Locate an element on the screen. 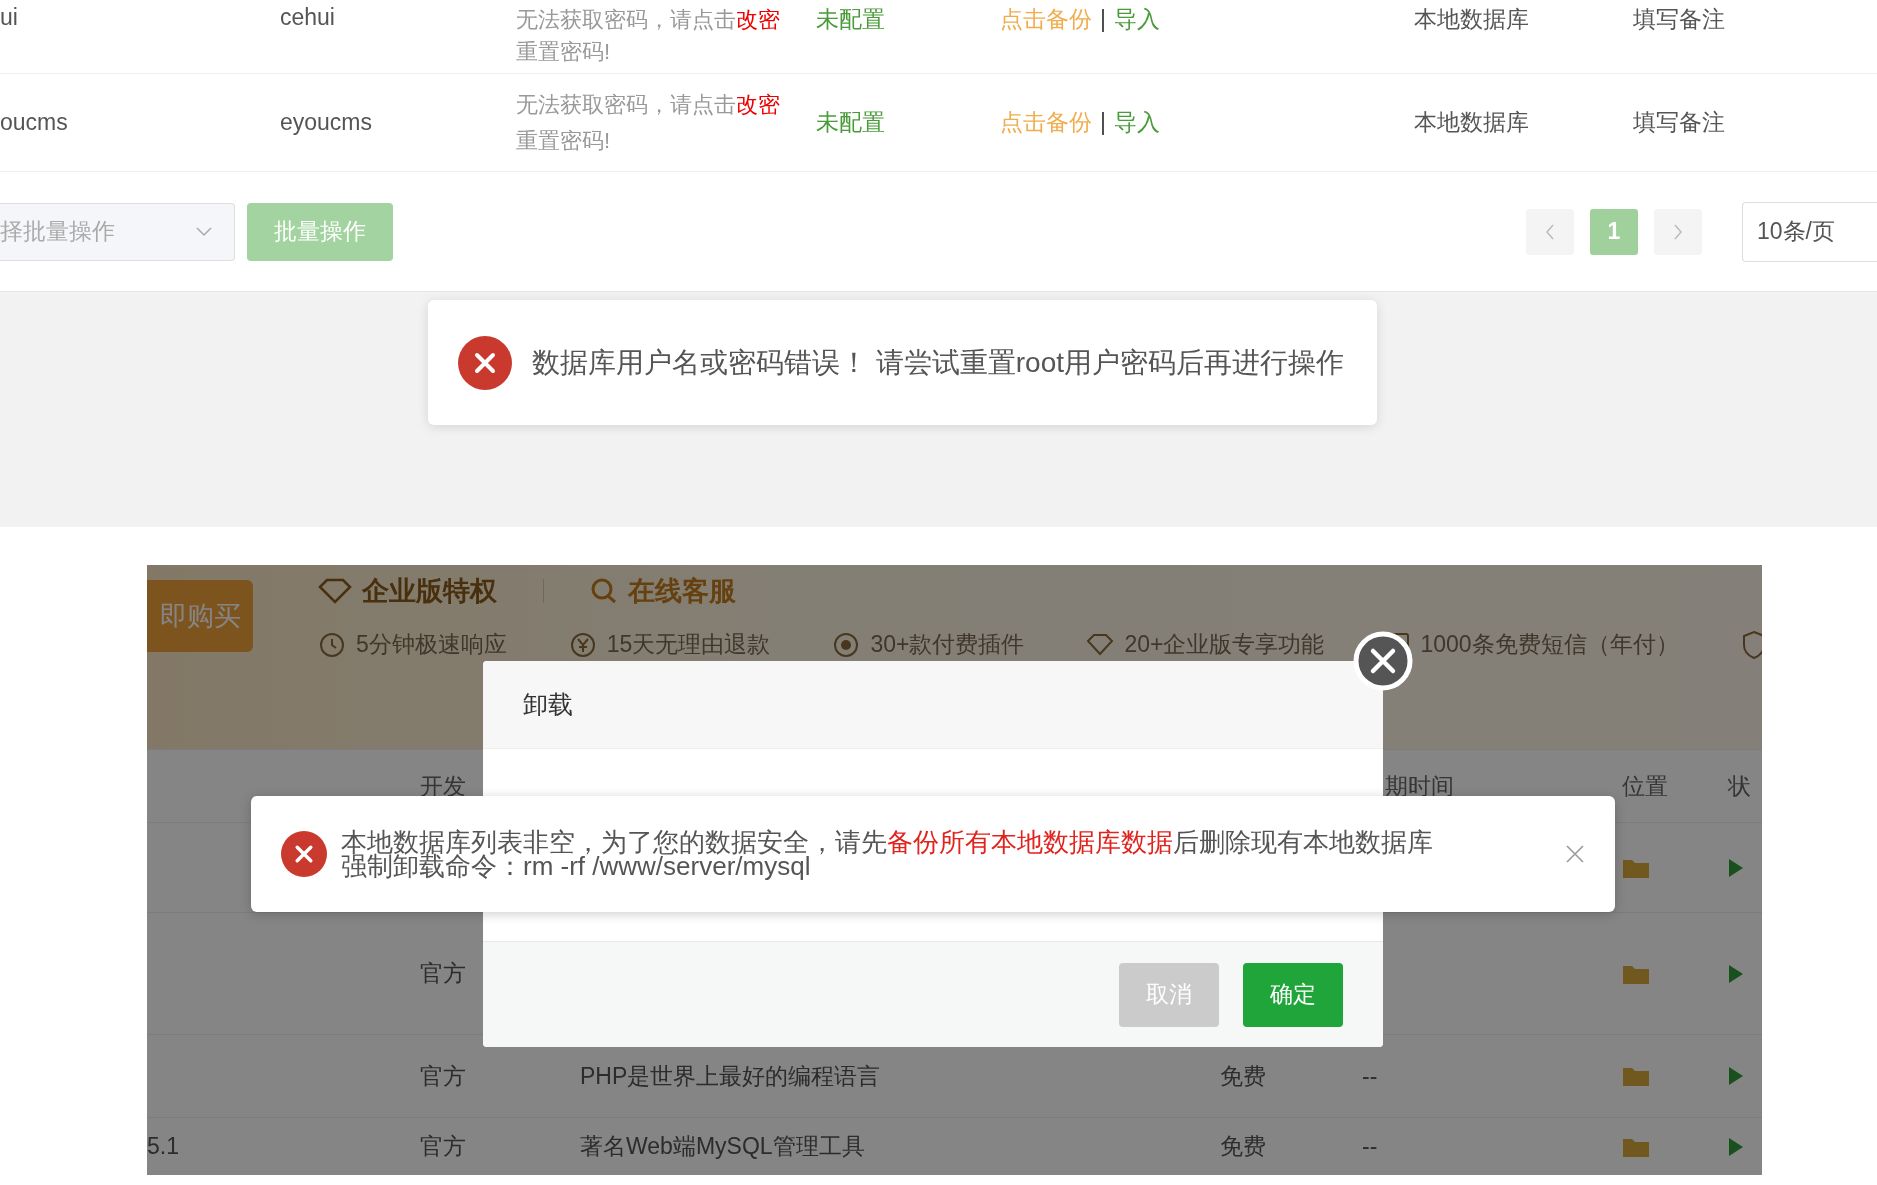 Image resolution: width=1877 pixels, height=1185 pixels. database-name: oucms is located at coordinates (34, 122).